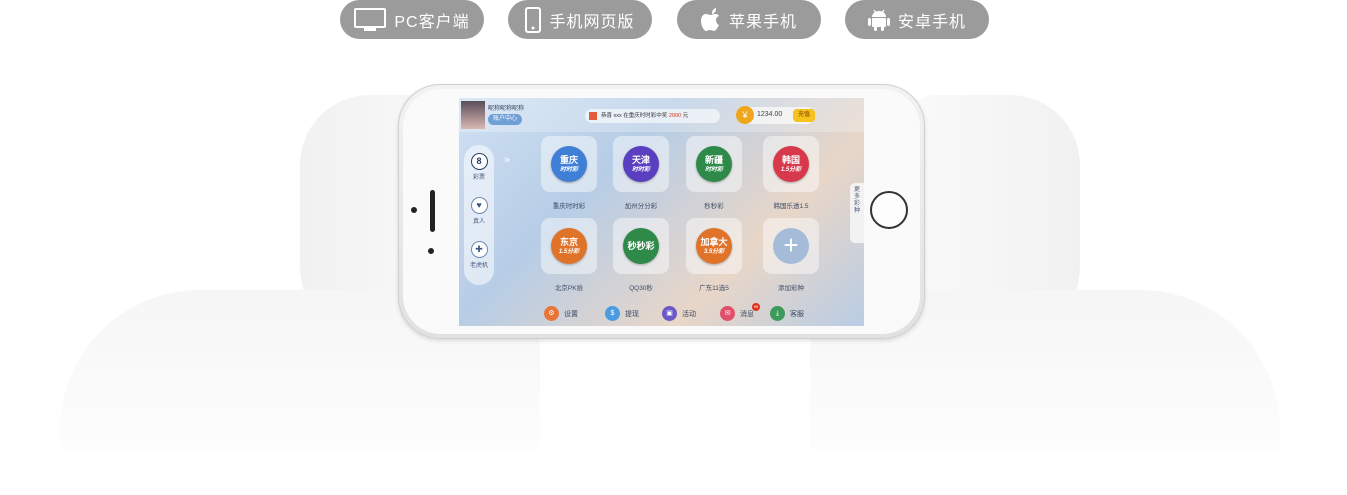 The height and width of the screenshot is (495, 1347). I want to click on pc-client-button: PC客户端, so click(412, 19).